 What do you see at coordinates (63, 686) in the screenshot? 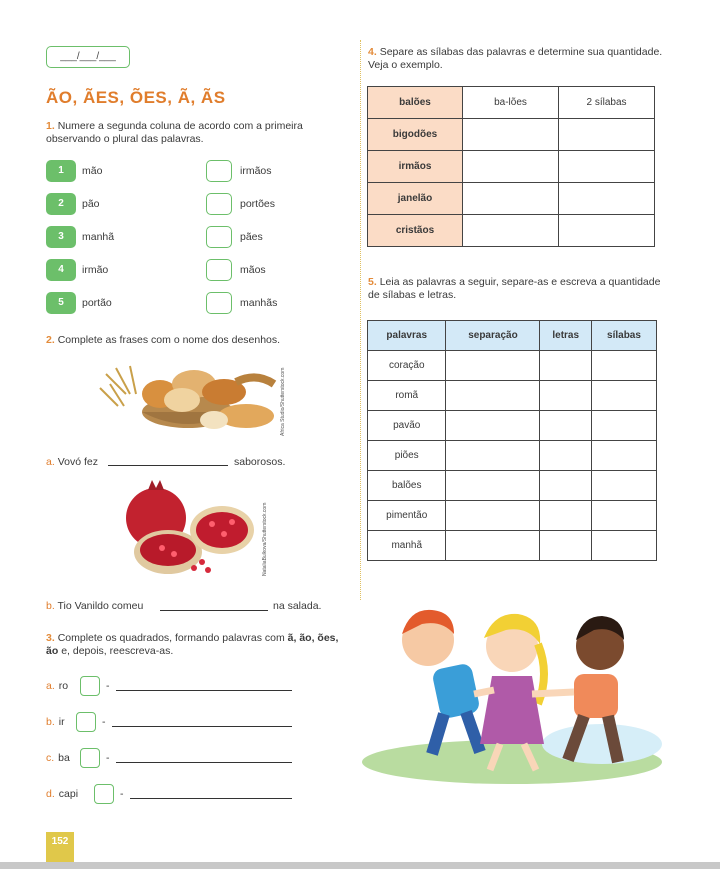
I see `q3-item-stem: ro` at bounding box center [63, 686].